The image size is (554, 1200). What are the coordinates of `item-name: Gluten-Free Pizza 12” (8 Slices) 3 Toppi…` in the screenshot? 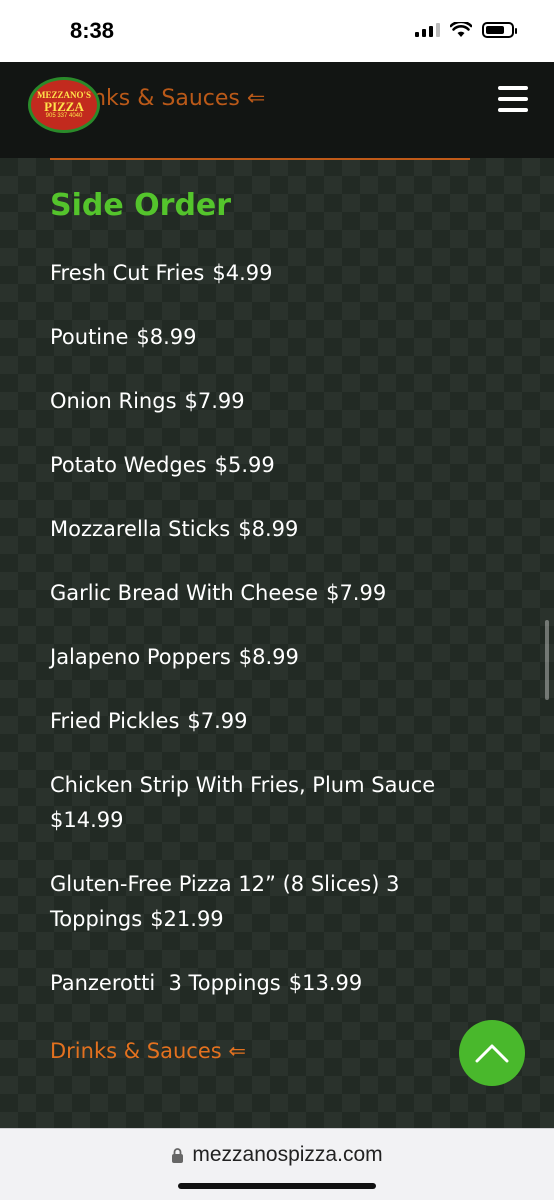 It's located at (225, 901).